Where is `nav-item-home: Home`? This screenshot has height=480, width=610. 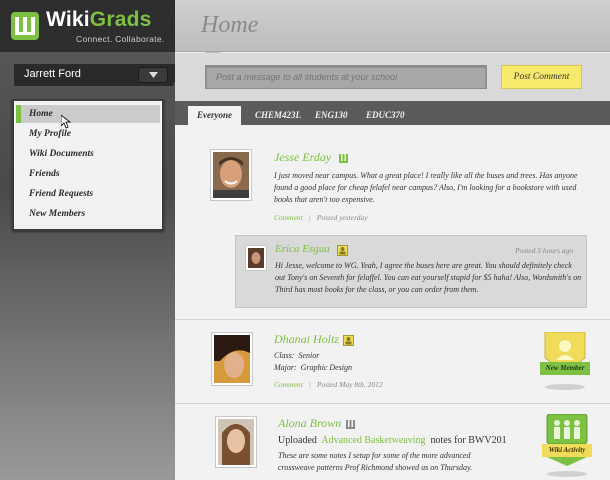 nav-item-home: Home is located at coordinates (88, 117).